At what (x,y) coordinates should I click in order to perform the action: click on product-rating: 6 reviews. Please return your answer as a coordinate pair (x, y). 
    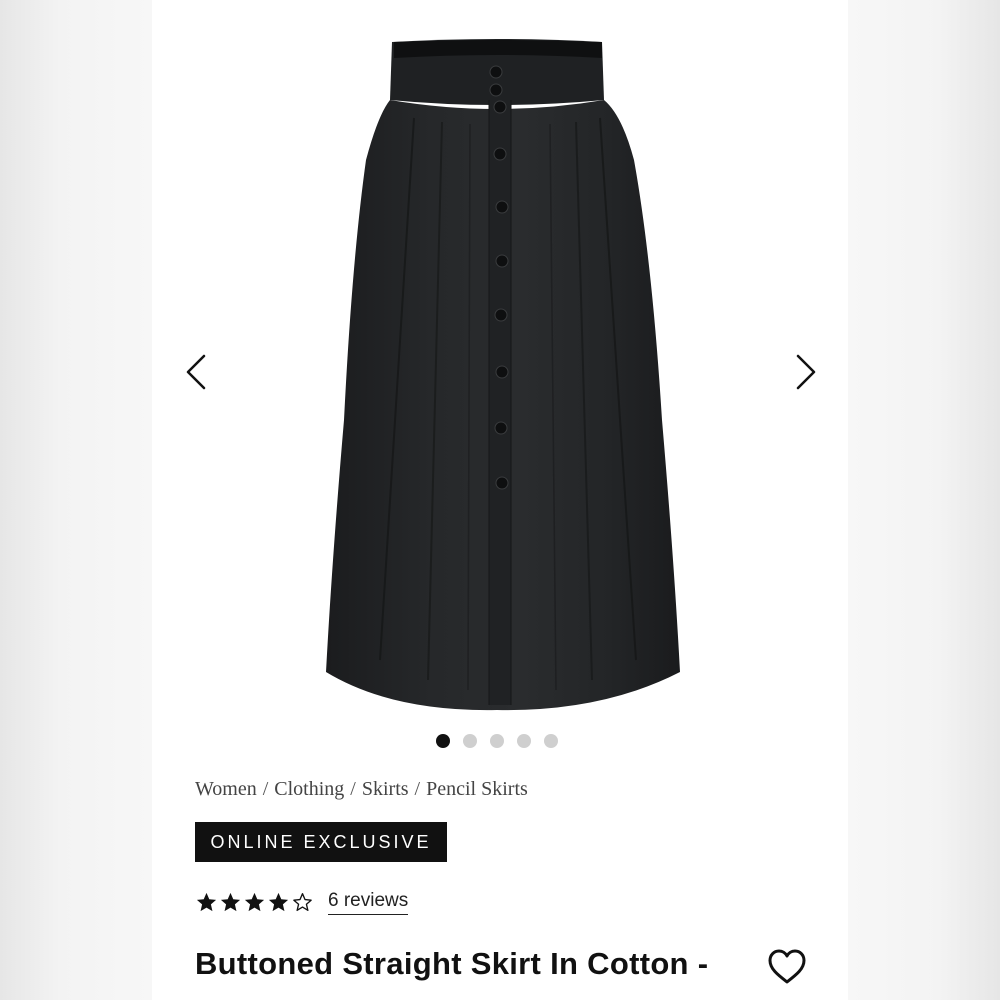
    Looking at the image, I should click on (302, 902).